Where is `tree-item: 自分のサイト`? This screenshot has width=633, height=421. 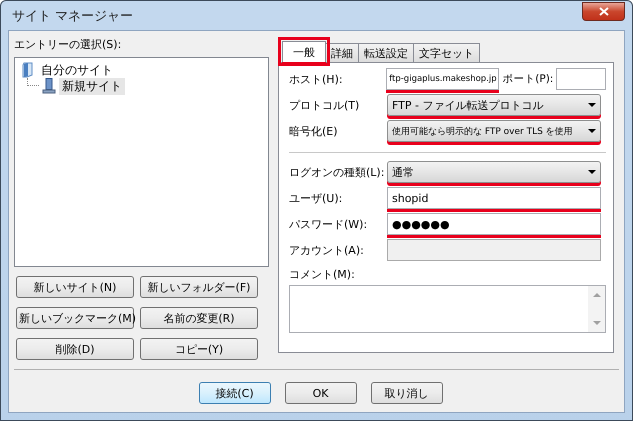 tree-item: 自分のサイト is located at coordinates (77, 70).